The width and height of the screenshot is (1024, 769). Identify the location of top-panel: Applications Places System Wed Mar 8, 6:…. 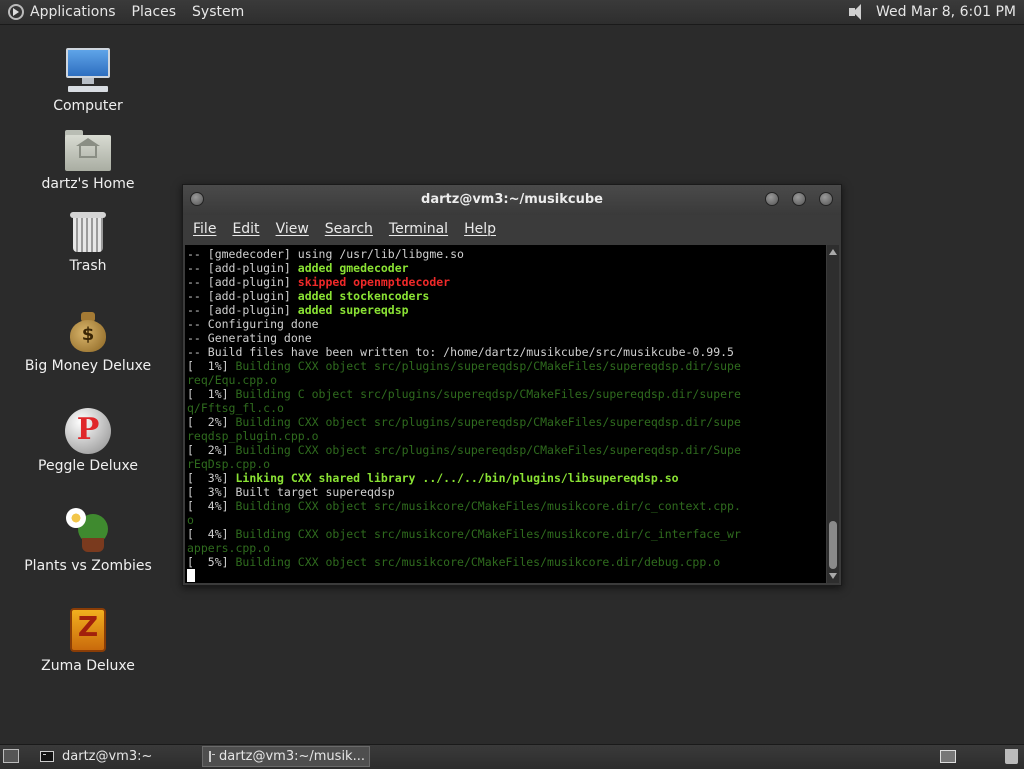
(512, 12).